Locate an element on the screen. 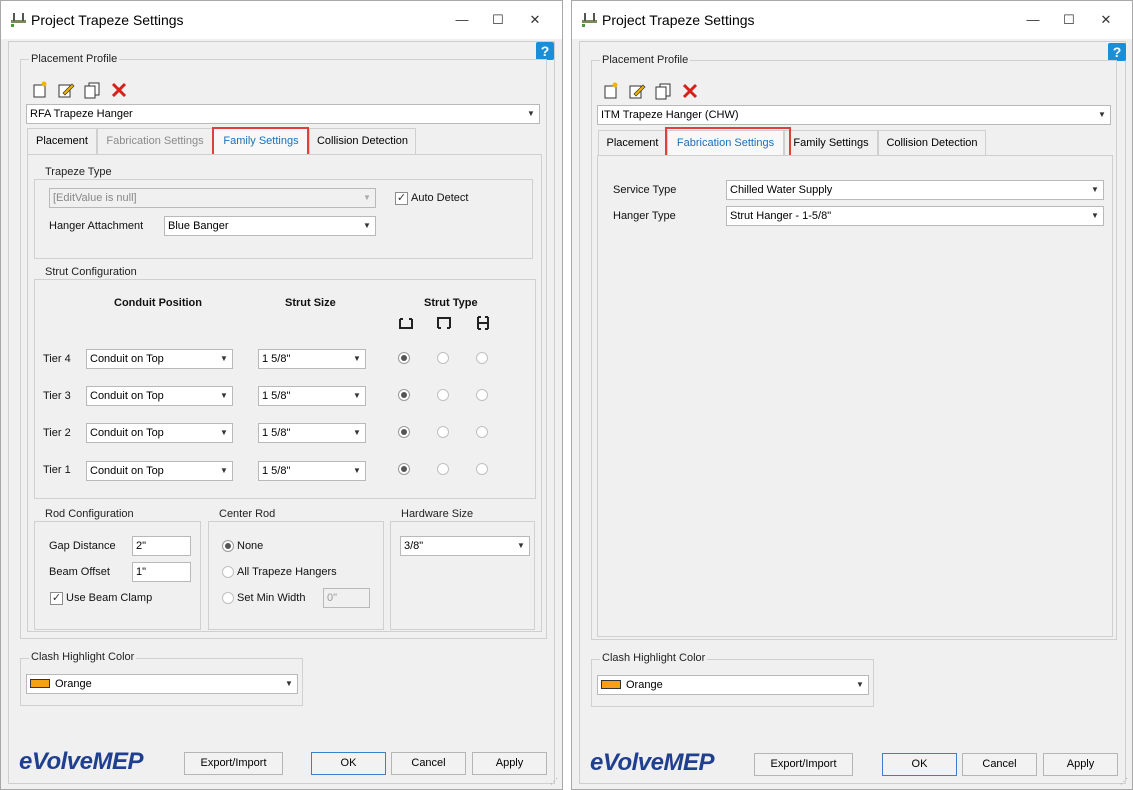  center-rod-all-radio is located at coordinates (228, 572).